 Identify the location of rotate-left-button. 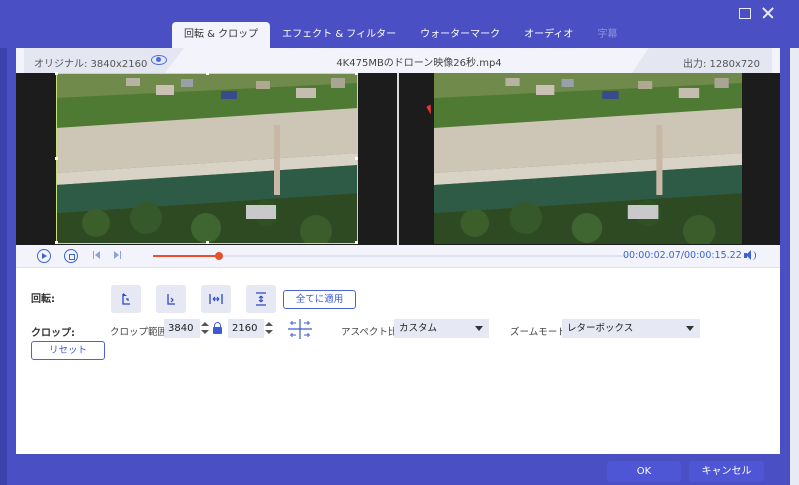
(126, 299).